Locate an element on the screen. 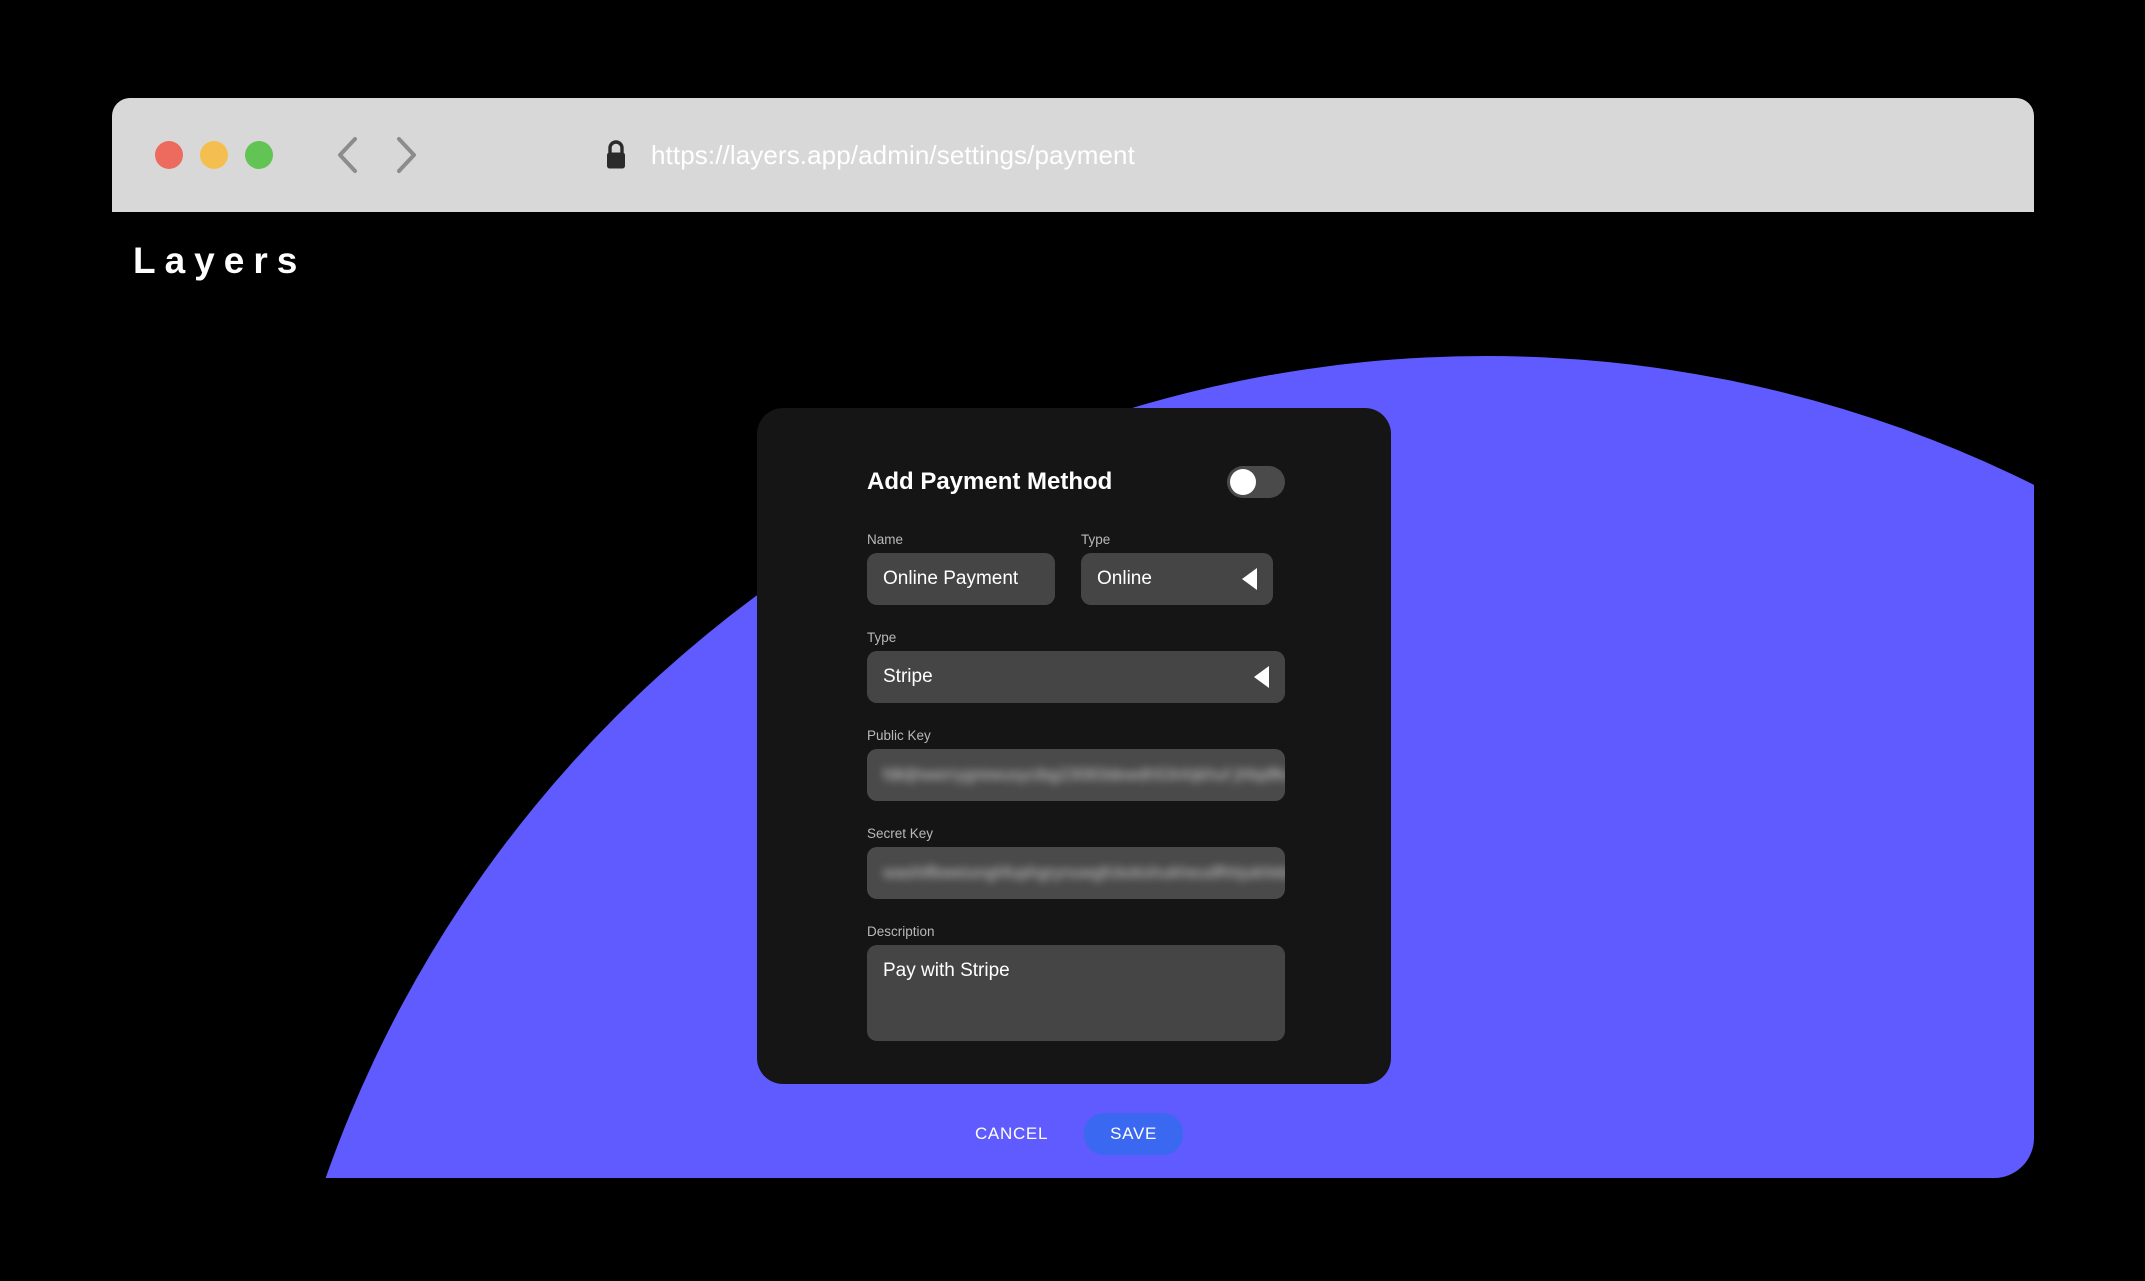 The image size is (2145, 1281). name-input: Online Payment is located at coordinates (961, 579).